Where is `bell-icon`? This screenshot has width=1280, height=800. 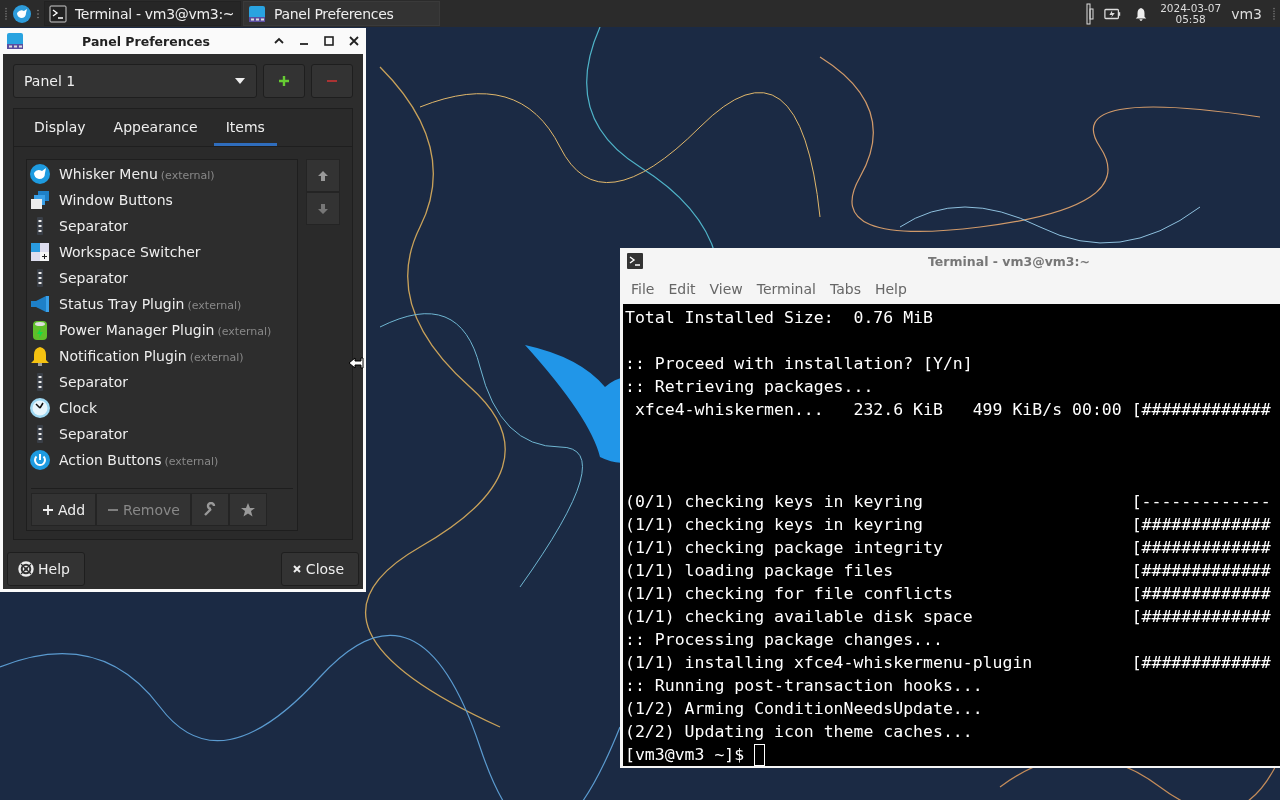
bell-icon is located at coordinates (40, 356).